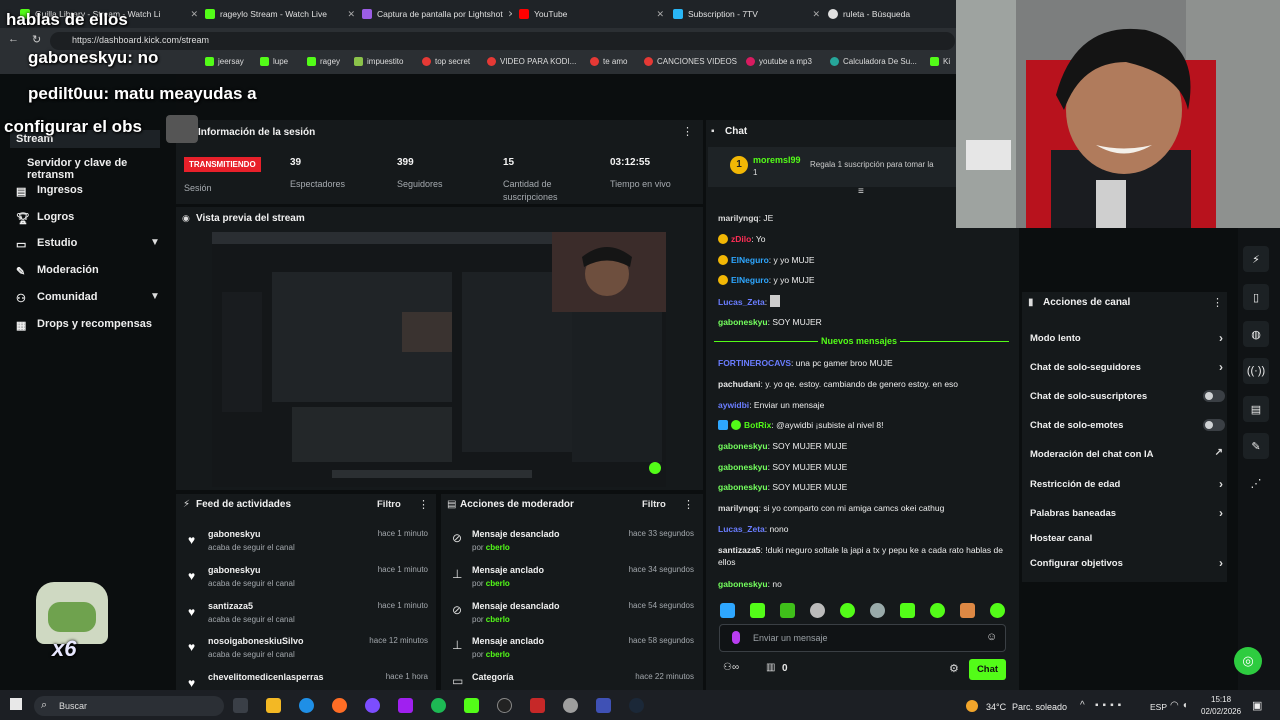  What do you see at coordinates (731, 667) in the screenshot?
I see `points-icon: ⚇∞` at bounding box center [731, 667].